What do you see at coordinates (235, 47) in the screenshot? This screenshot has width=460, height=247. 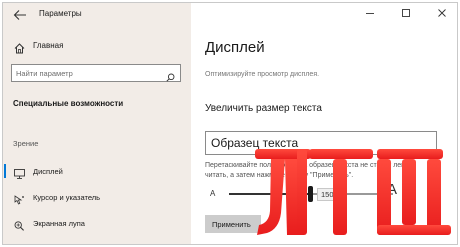 I see `page-title: Дисплей` at bounding box center [235, 47].